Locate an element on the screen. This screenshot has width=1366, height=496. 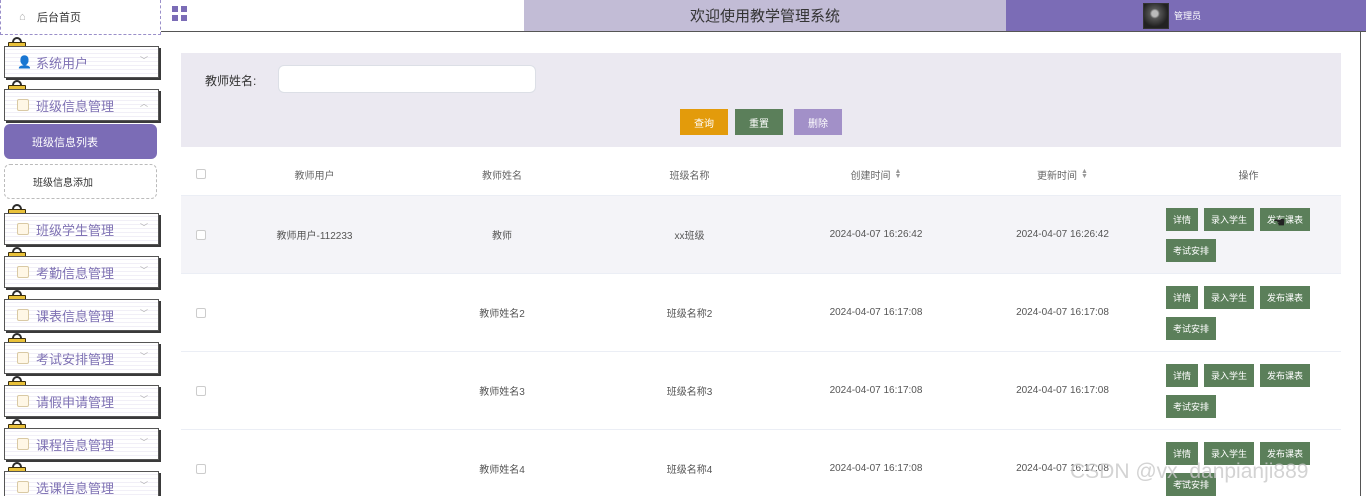
avatar is located at coordinates (1156, 15).